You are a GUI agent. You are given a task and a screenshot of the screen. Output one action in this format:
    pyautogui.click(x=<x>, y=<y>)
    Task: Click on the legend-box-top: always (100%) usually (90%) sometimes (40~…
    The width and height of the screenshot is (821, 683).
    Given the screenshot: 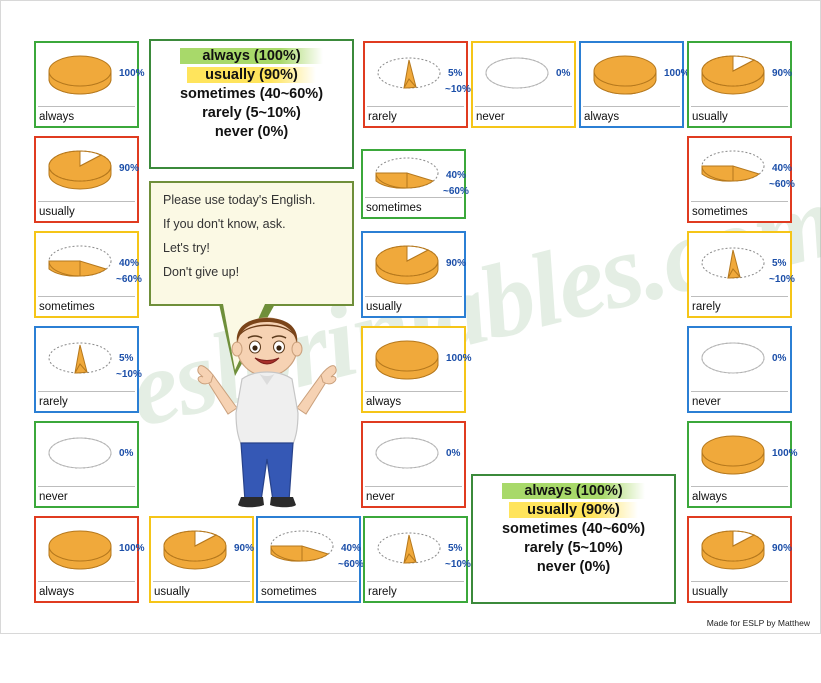 What is the action you would take?
    pyautogui.click(x=251, y=104)
    